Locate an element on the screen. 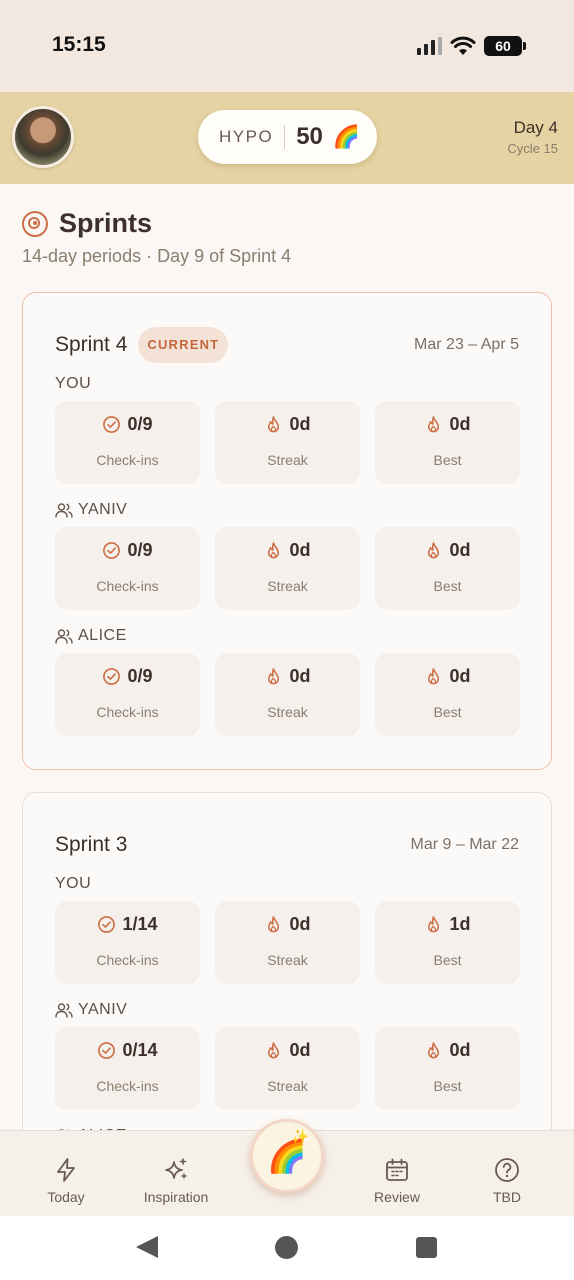 The width and height of the screenshot is (574, 1280). stat-value: 1d is located at coordinates (460, 924).